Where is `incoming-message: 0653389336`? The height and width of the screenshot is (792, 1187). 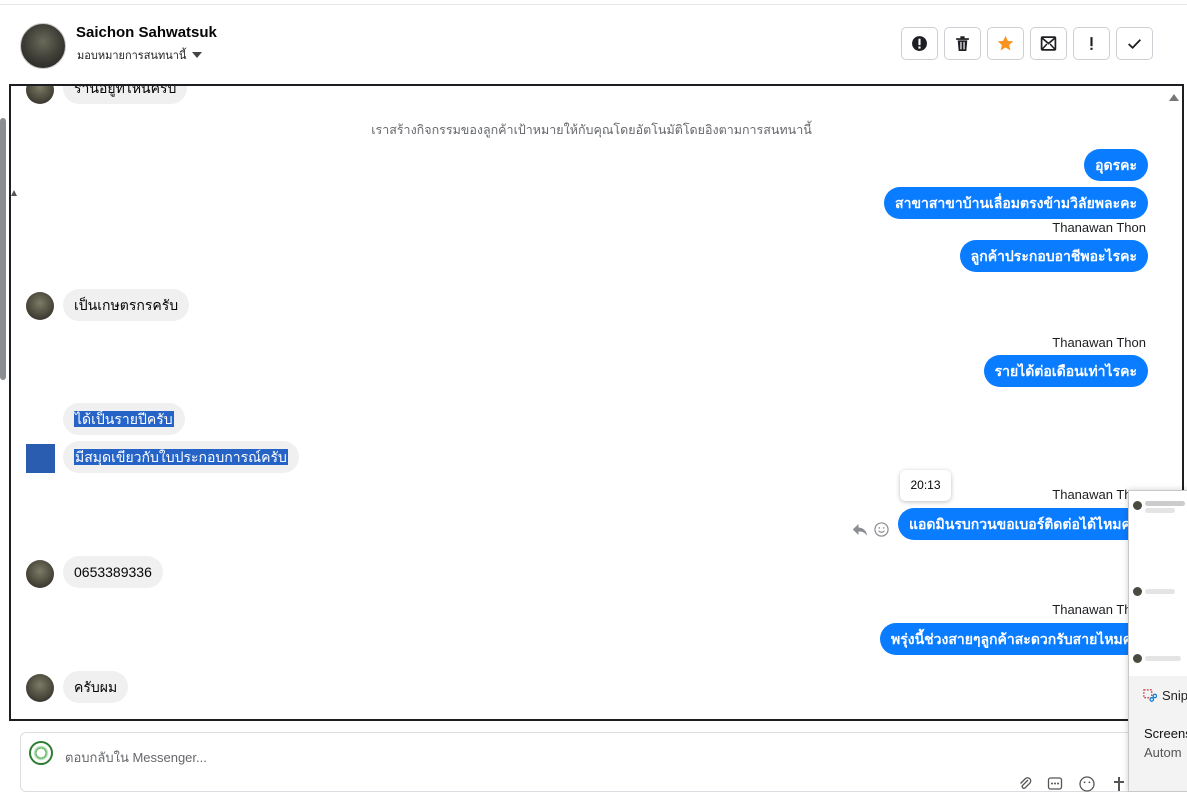
incoming-message: 0653389336 is located at coordinates (113, 572).